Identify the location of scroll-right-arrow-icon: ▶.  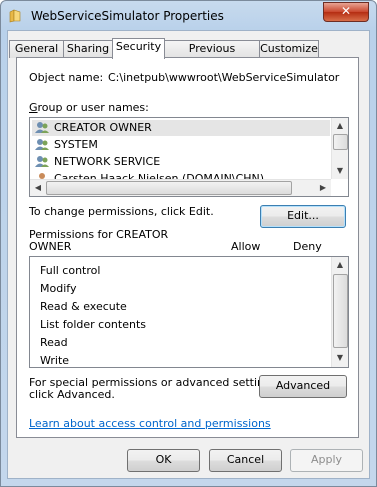
(323, 188).